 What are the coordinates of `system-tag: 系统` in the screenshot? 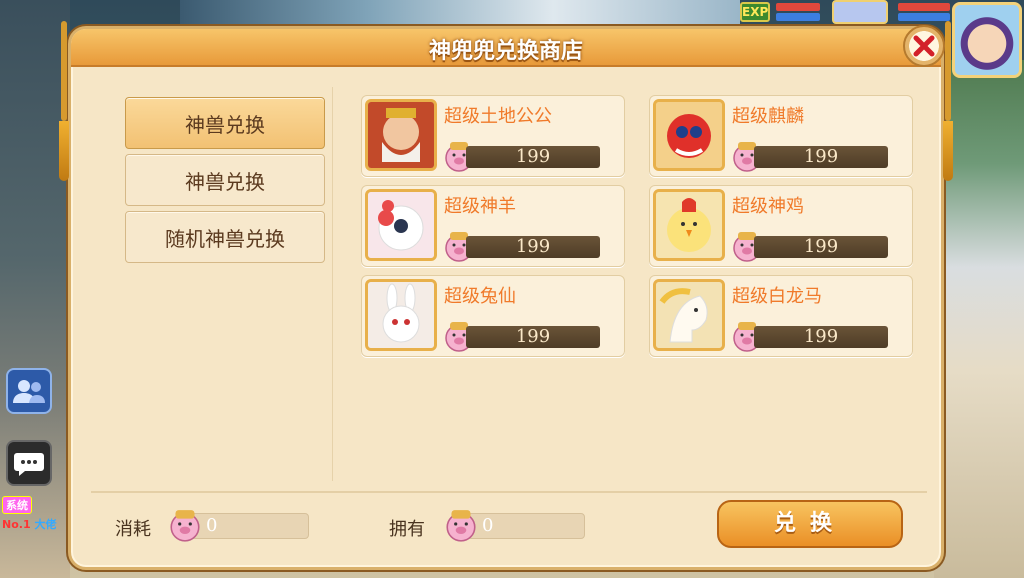 It's located at (17, 505).